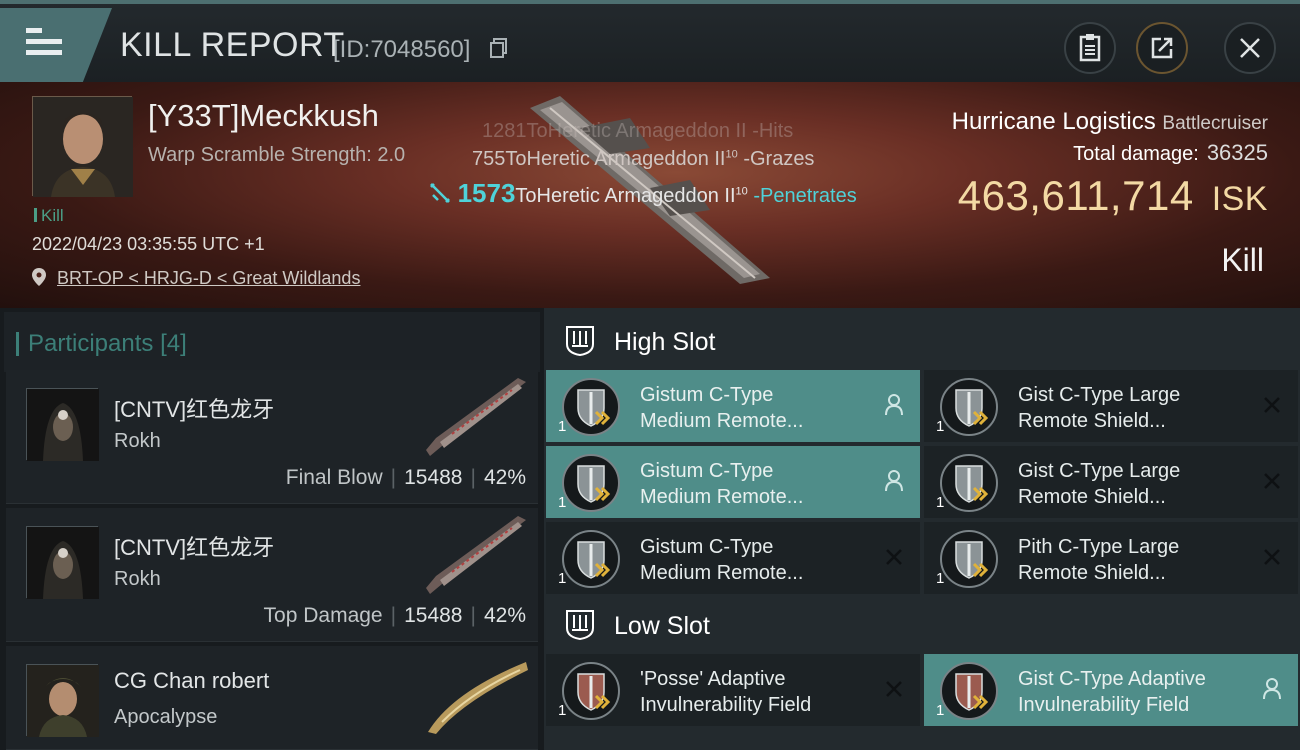  Describe the element at coordinates (1112, 195) in the screenshot. I see `isk-value: 463,611,714 ISK` at that location.